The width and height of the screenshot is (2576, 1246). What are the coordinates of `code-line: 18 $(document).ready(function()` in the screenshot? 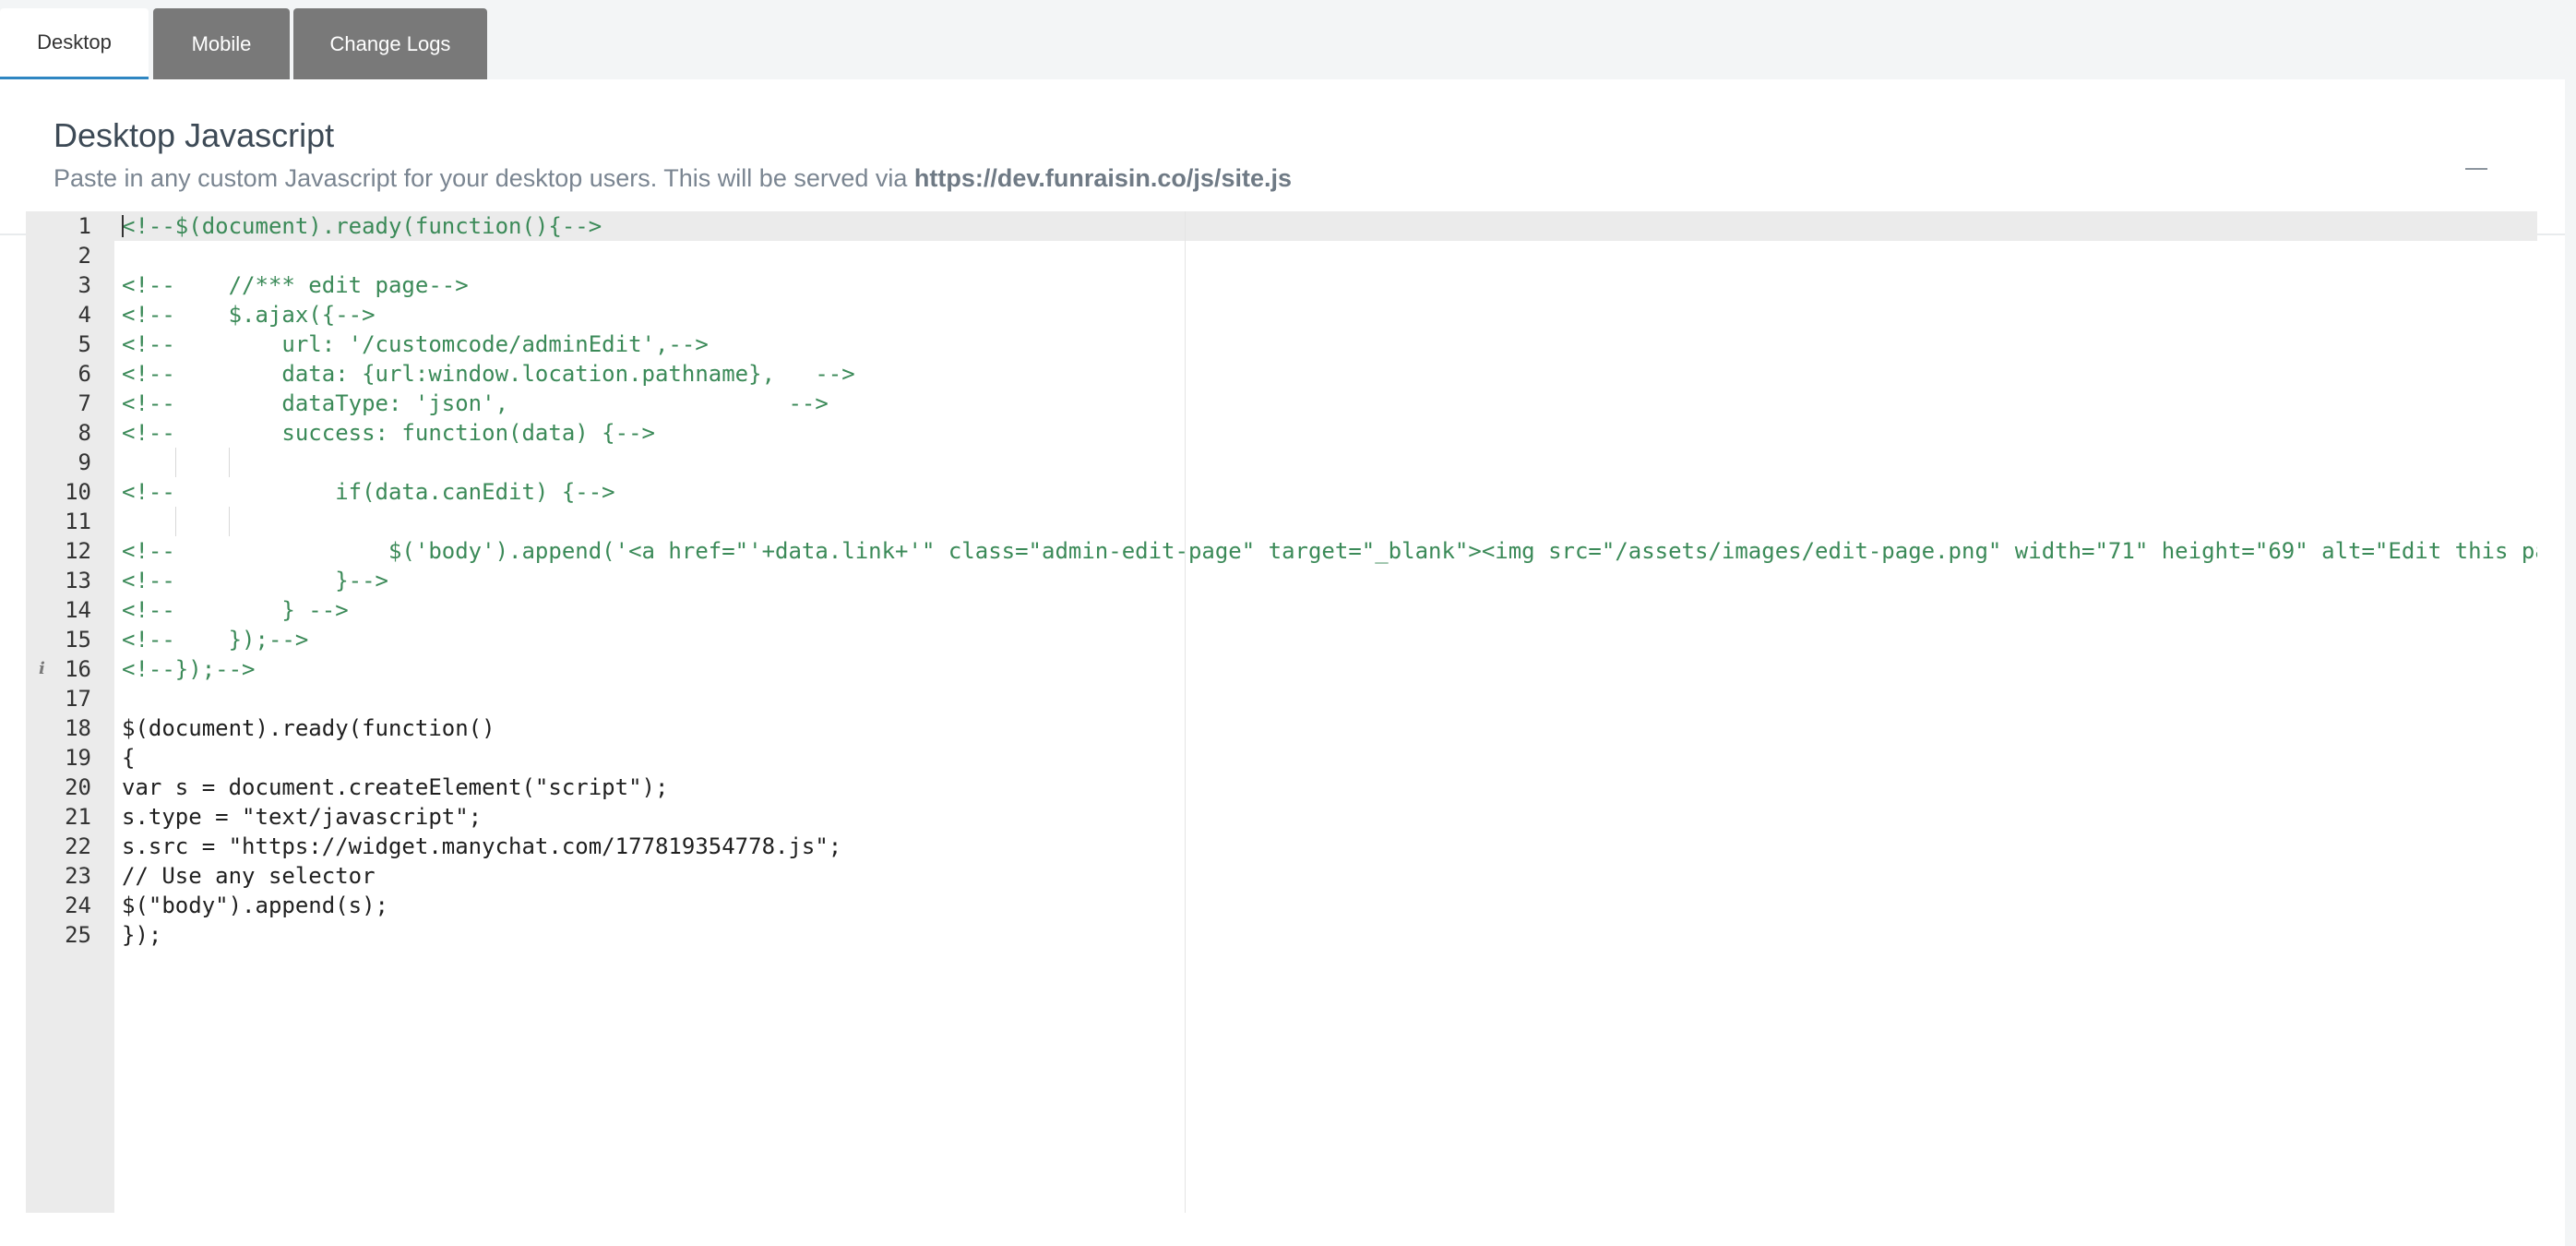 It's located at (1281, 728).